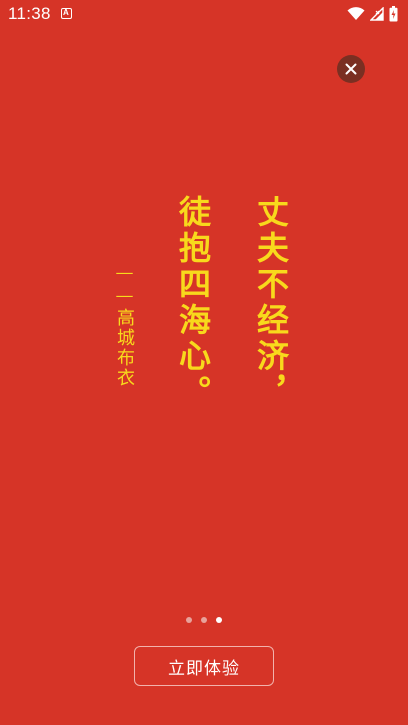 The height and width of the screenshot is (725, 408). Describe the element at coordinates (193, 303) in the screenshot. I see `poem-line-2: 徒抱四海心。` at that location.